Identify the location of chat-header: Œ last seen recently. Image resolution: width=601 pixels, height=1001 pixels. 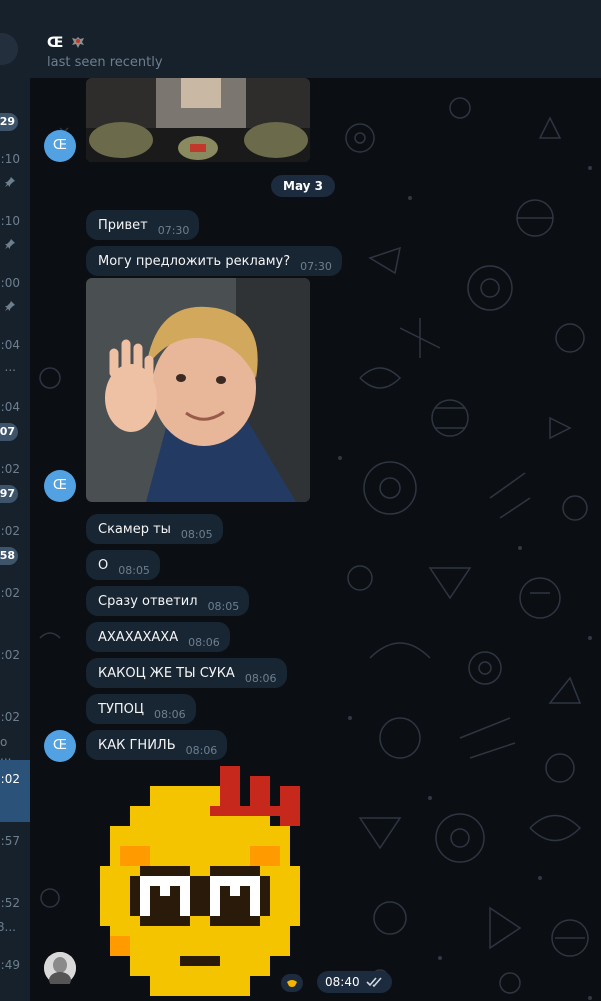
(315, 39).